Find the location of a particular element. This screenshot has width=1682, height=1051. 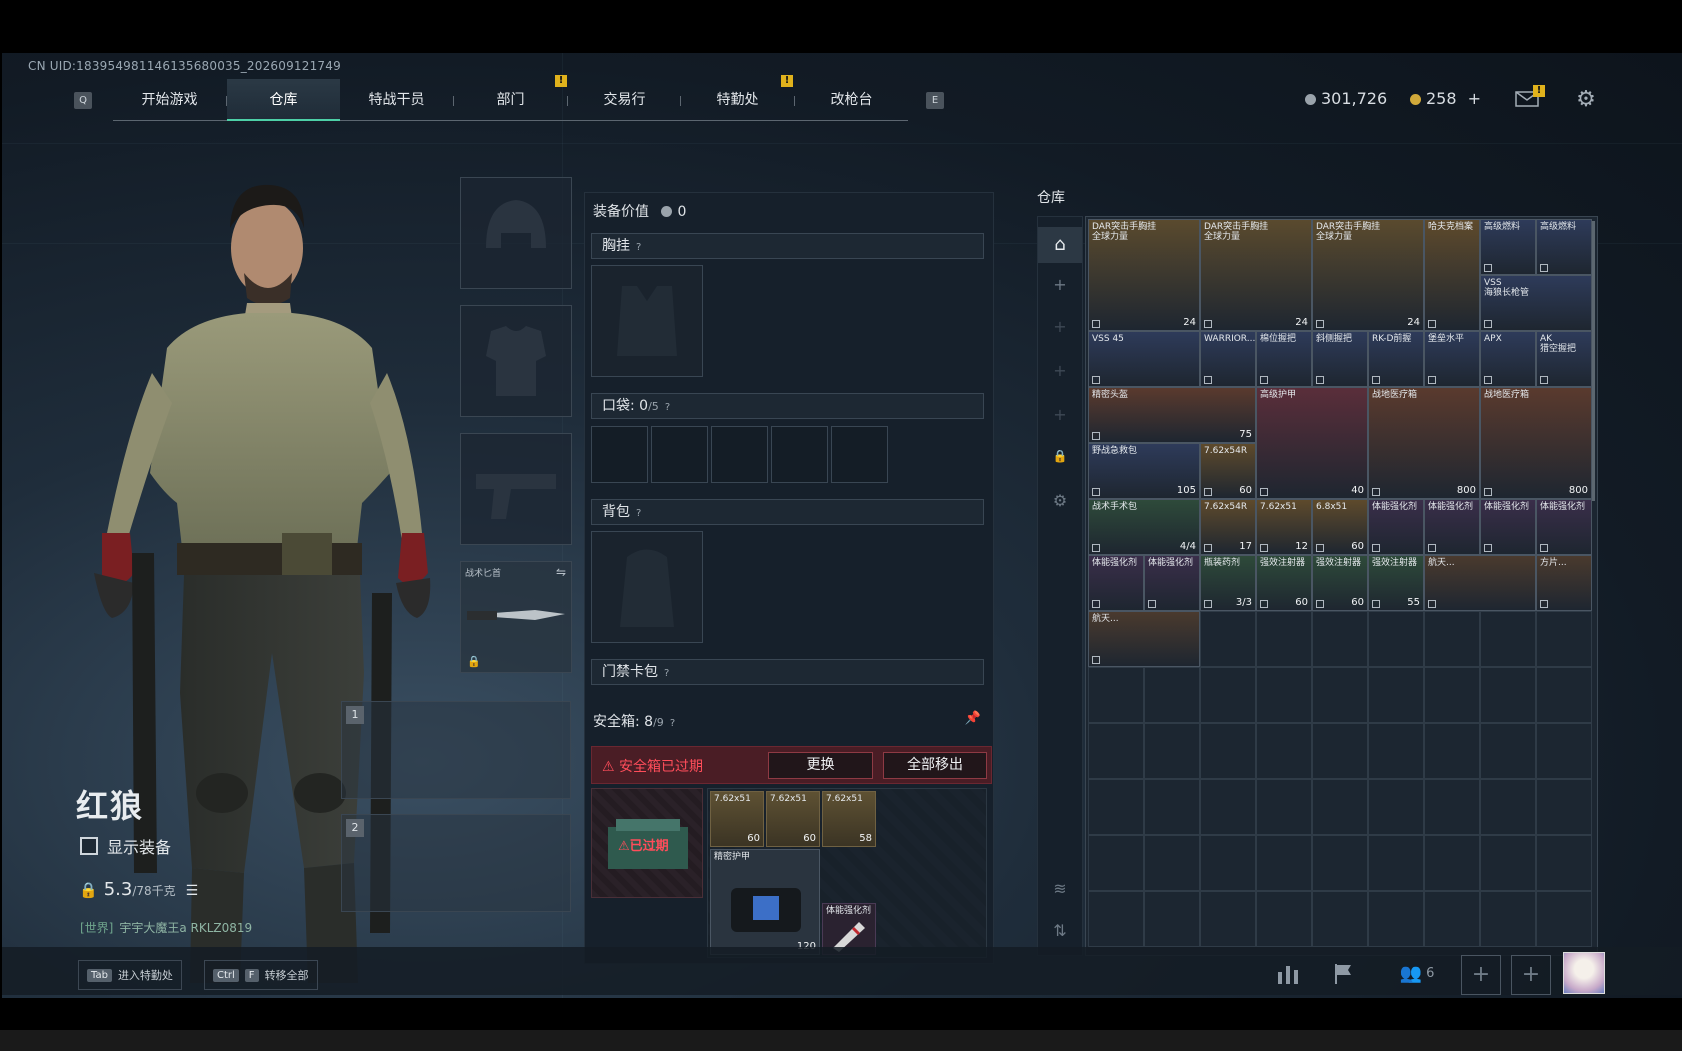

nav-prev-key: Q is located at coordinates (83, 100).